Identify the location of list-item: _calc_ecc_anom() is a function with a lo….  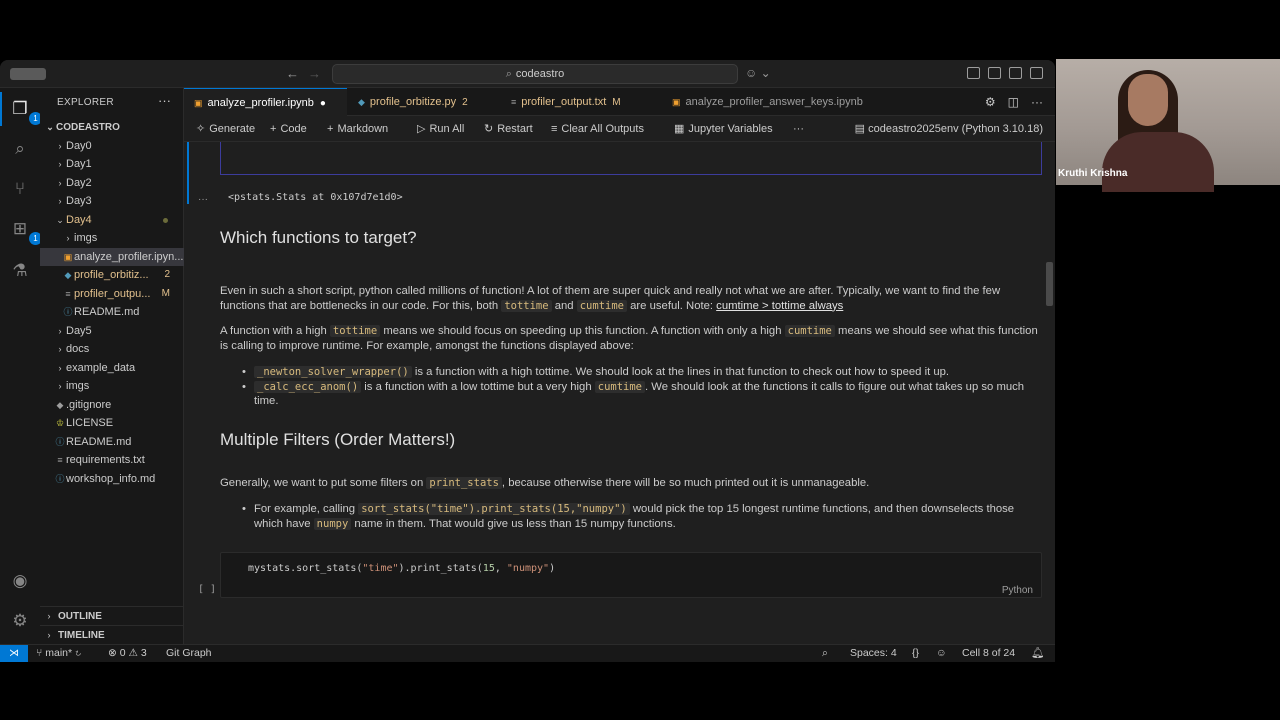
(630, 394).